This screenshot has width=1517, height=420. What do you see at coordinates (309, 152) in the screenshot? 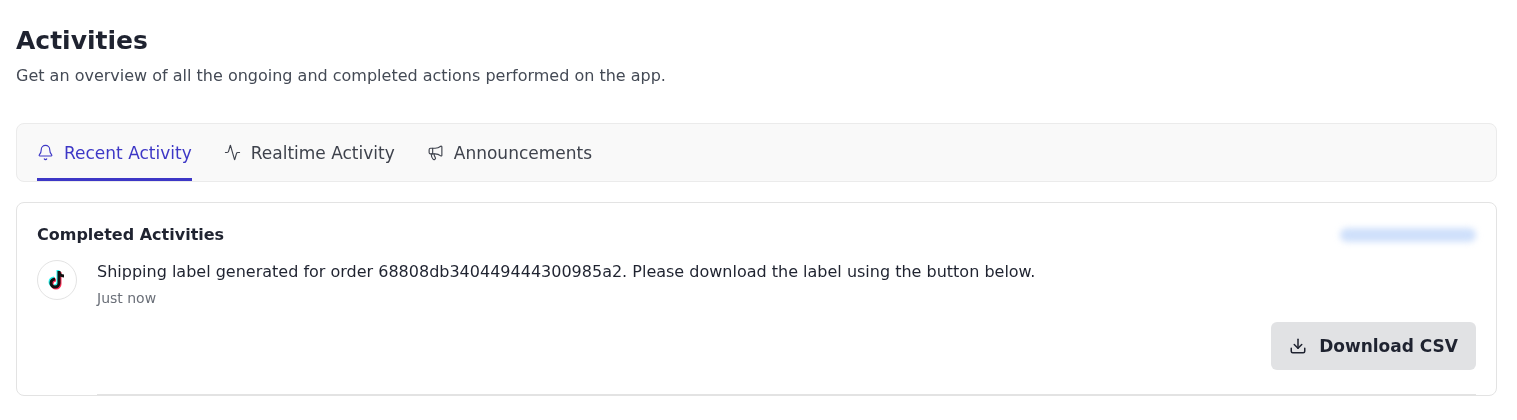
I see `tab: Realtime Activity` at bounding box center [309, 152].